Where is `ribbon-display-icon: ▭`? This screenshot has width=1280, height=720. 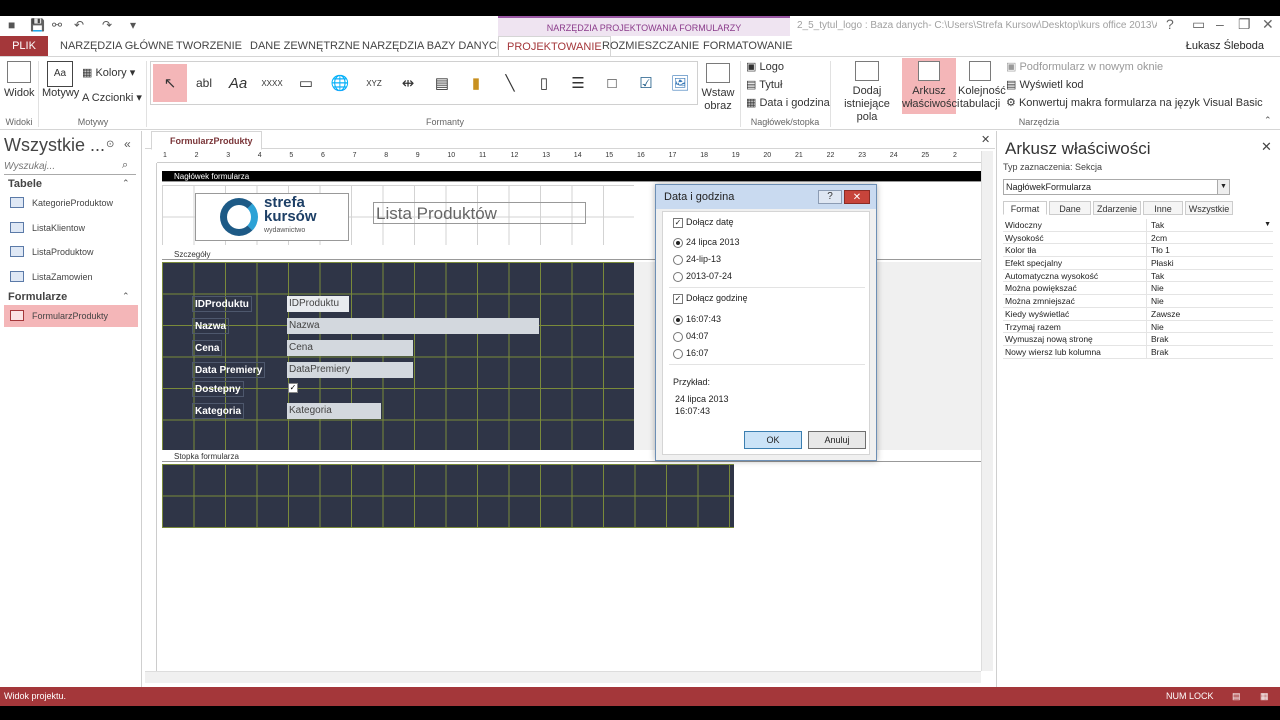
ribbon-display-icon: ▭ is located at coordinates (1198, 24).